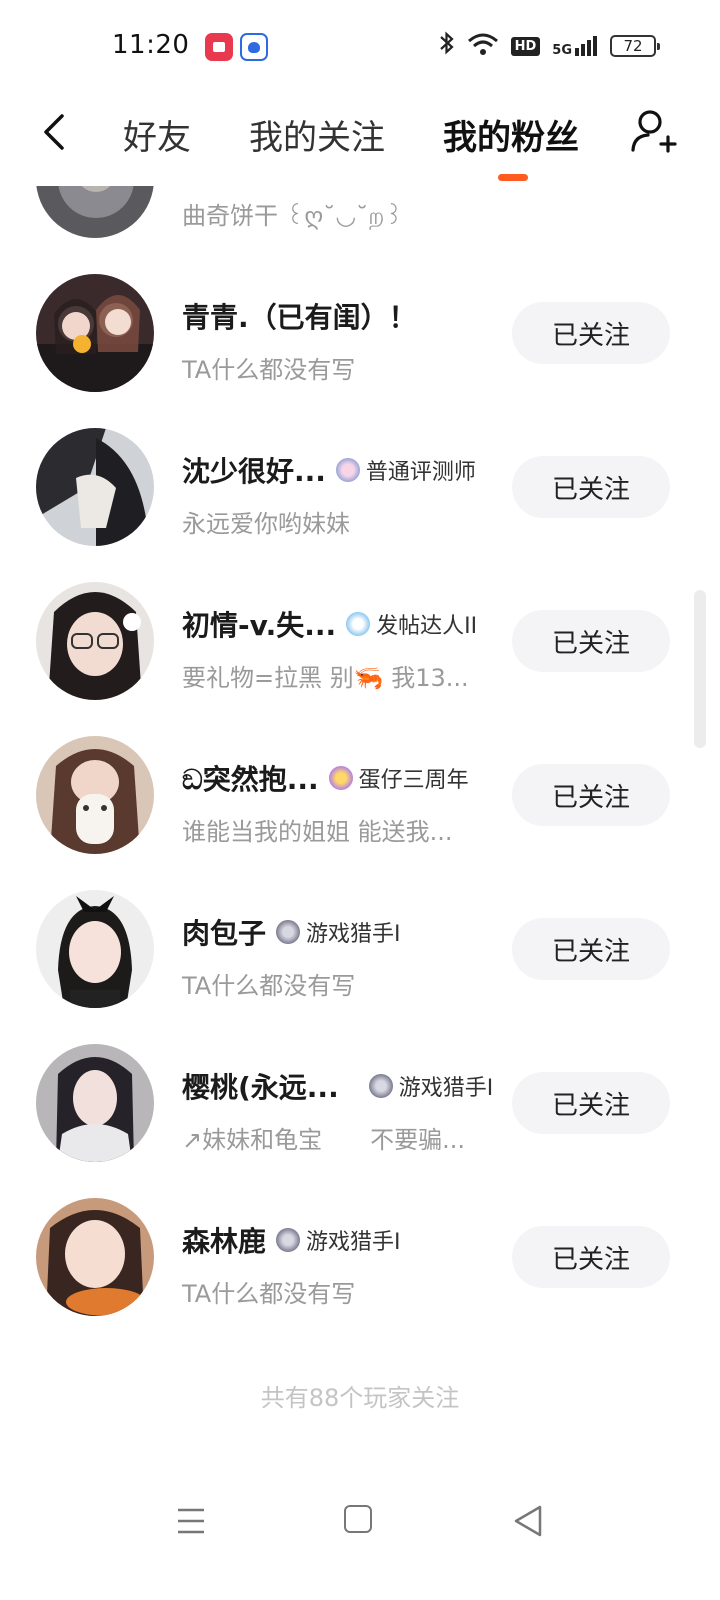 This screenshot has width=720, height=1600. What do you see at coordinates (653, 131) in the screenshot?
I see `add-friend-icon` at bounding box center [653, 131].